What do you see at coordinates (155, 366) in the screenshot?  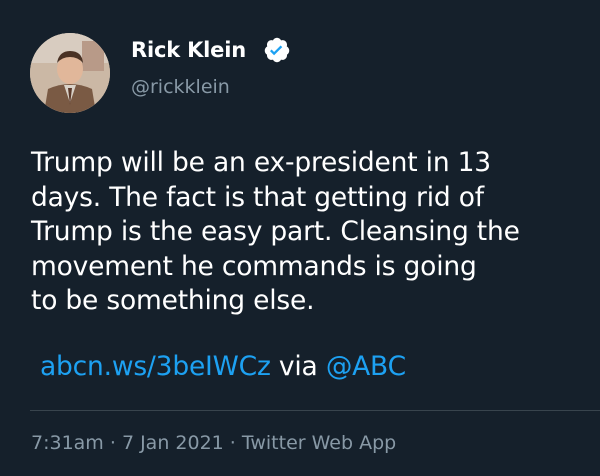 I see `article-link: abcn.ws/3beIWCz` at bounding box center [155, 366].